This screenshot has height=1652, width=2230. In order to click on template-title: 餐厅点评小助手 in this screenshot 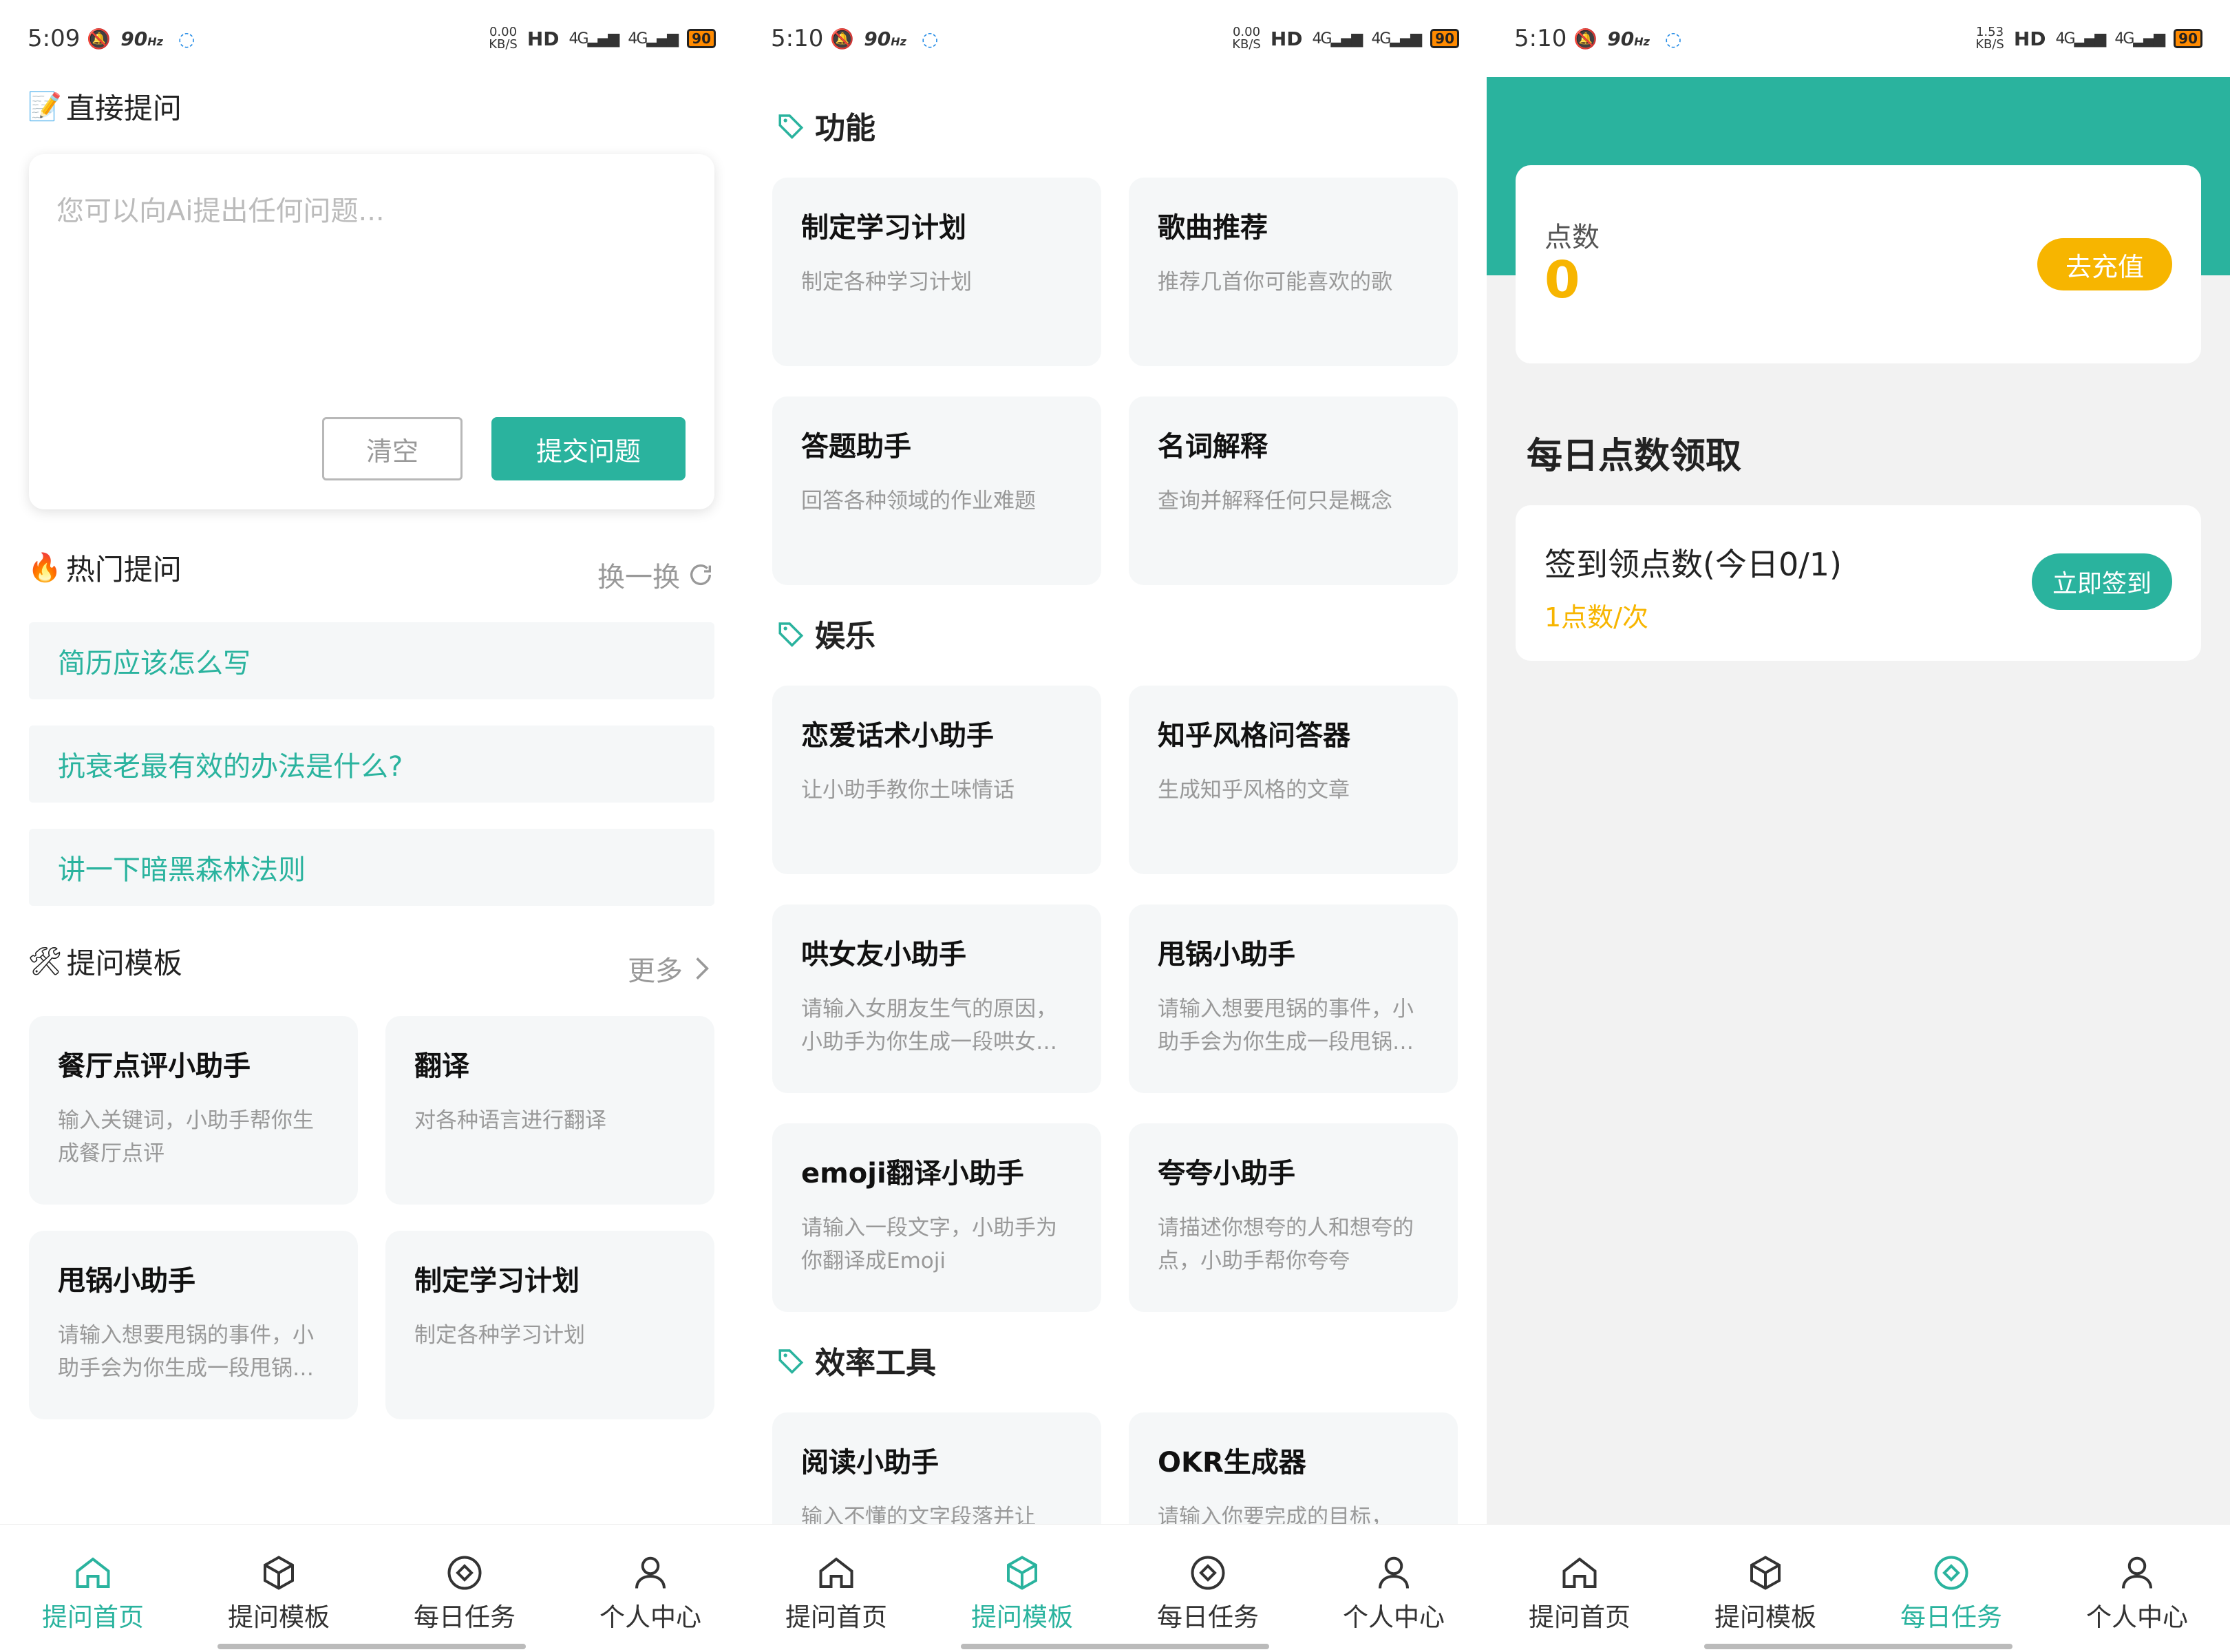, I will do `click(154, 1066)`.